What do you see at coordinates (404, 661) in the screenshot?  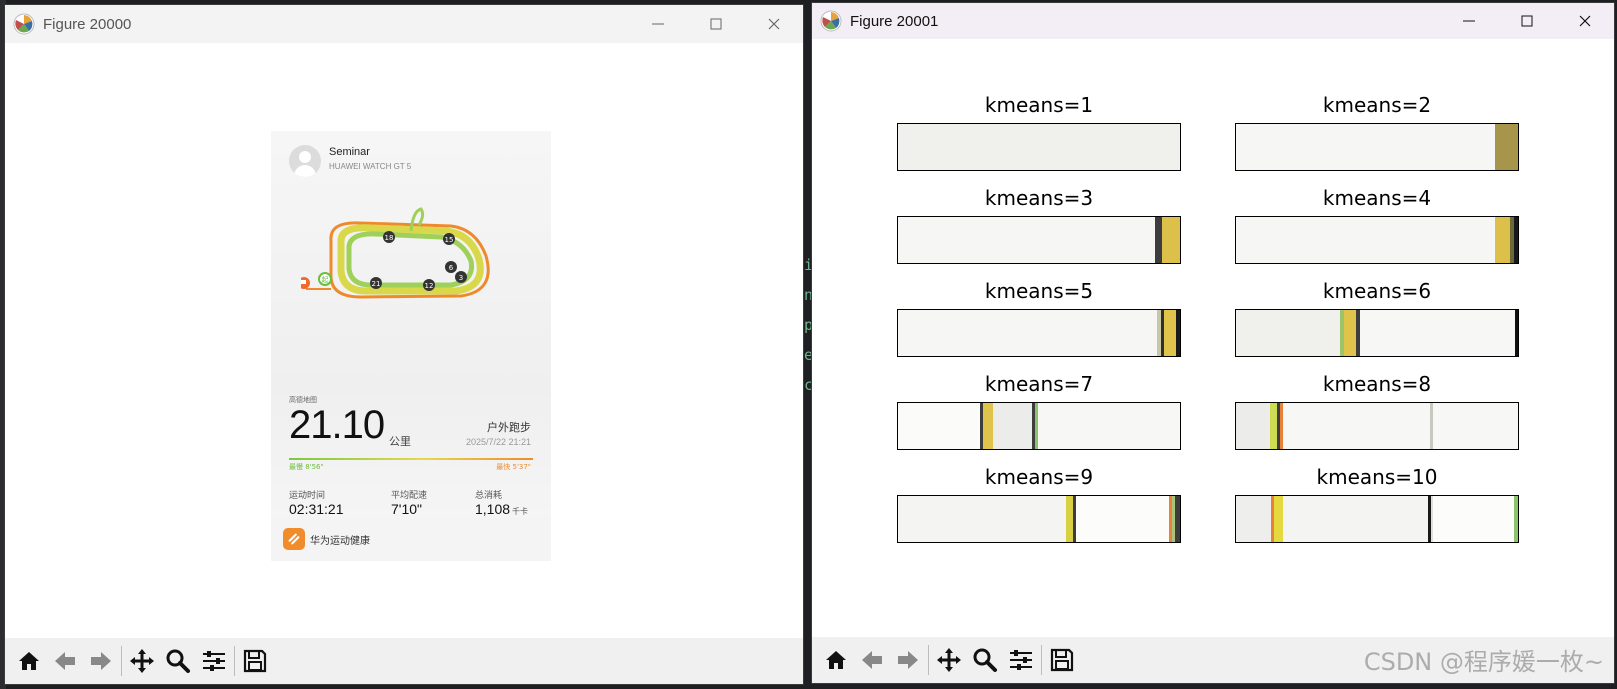 I see `navigation-toolbar` at bounding box center [404, 661].